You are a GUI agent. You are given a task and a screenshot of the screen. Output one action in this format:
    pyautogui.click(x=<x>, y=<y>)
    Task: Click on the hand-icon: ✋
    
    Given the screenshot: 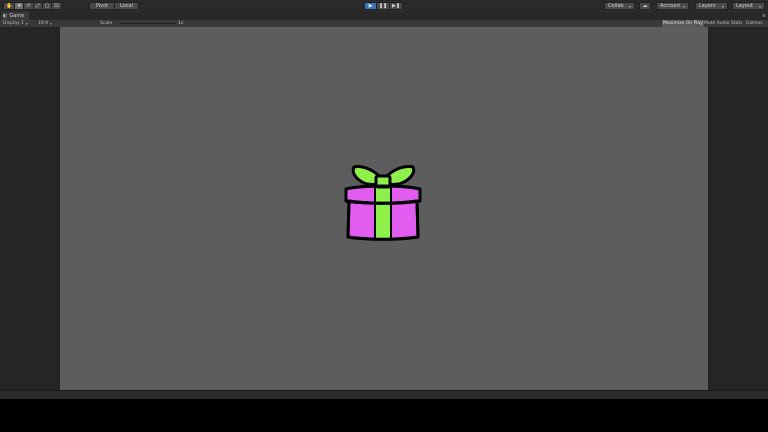 What is the action you would take?
    pyautogui.click(x=9, y=5)
    